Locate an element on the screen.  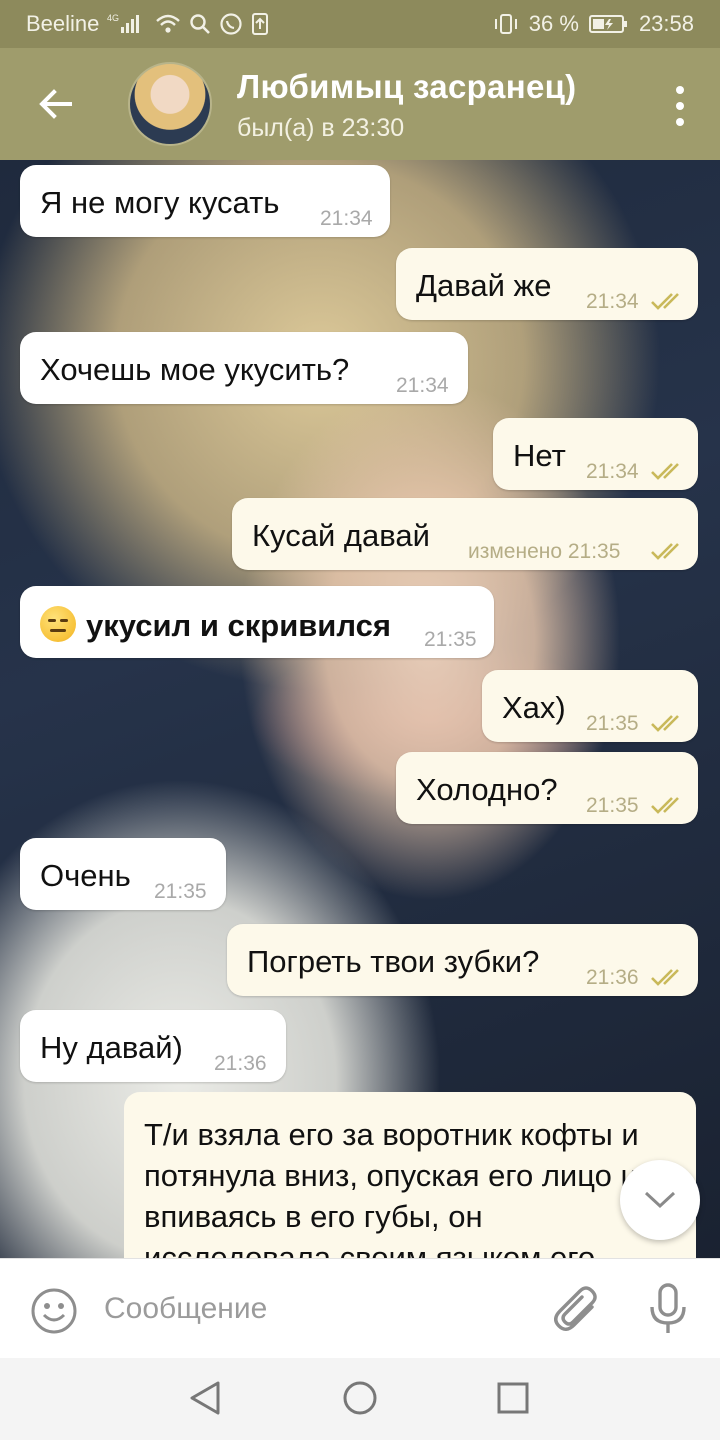
message-bubble: Давай же 21:34 is located at coordinates (547, 284).